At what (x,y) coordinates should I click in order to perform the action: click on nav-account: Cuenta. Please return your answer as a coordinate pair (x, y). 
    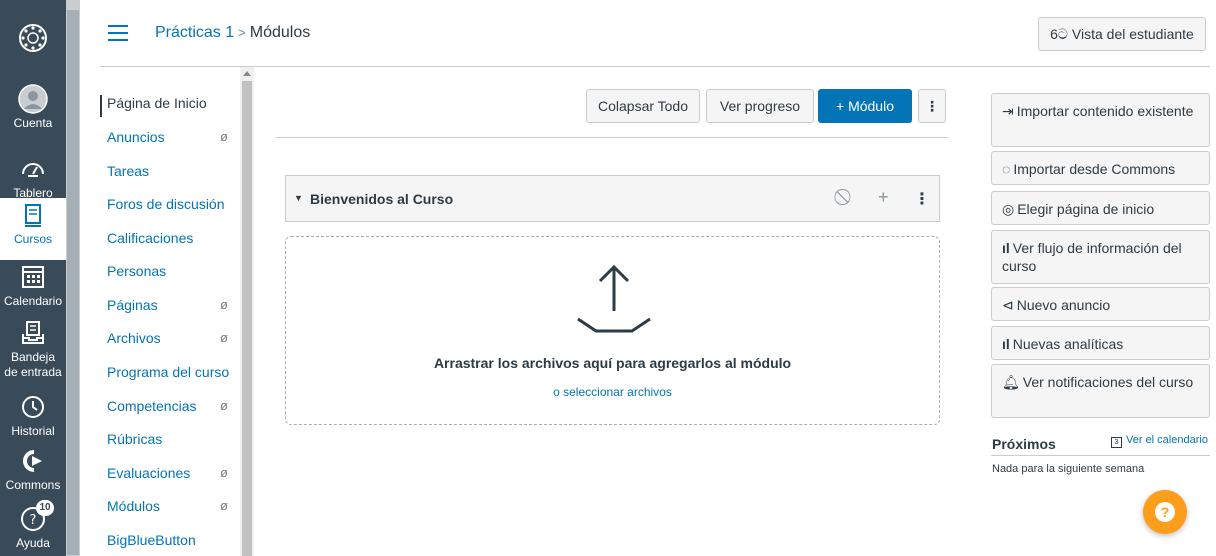
    Looking at the image, I should click on (33, 107).